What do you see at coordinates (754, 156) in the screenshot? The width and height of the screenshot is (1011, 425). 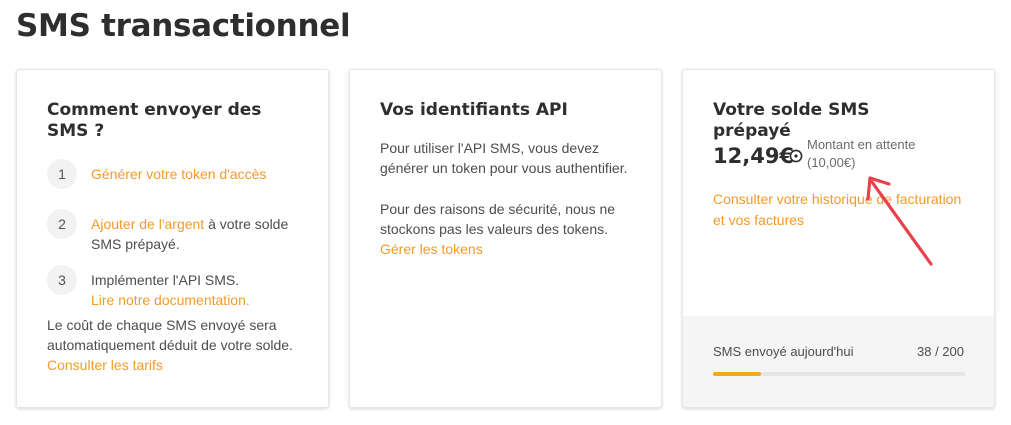 I see `balance-amount: 12,49€` at bounding box center [754, 156].